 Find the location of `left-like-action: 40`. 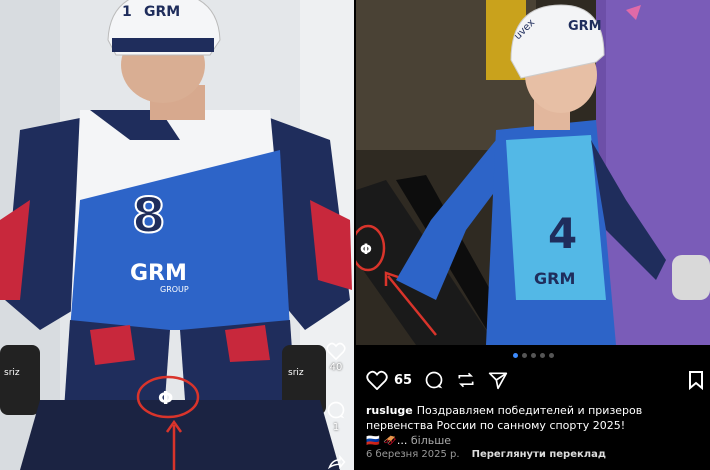

left-like-action: 40 is located at coordinates (336, 357).